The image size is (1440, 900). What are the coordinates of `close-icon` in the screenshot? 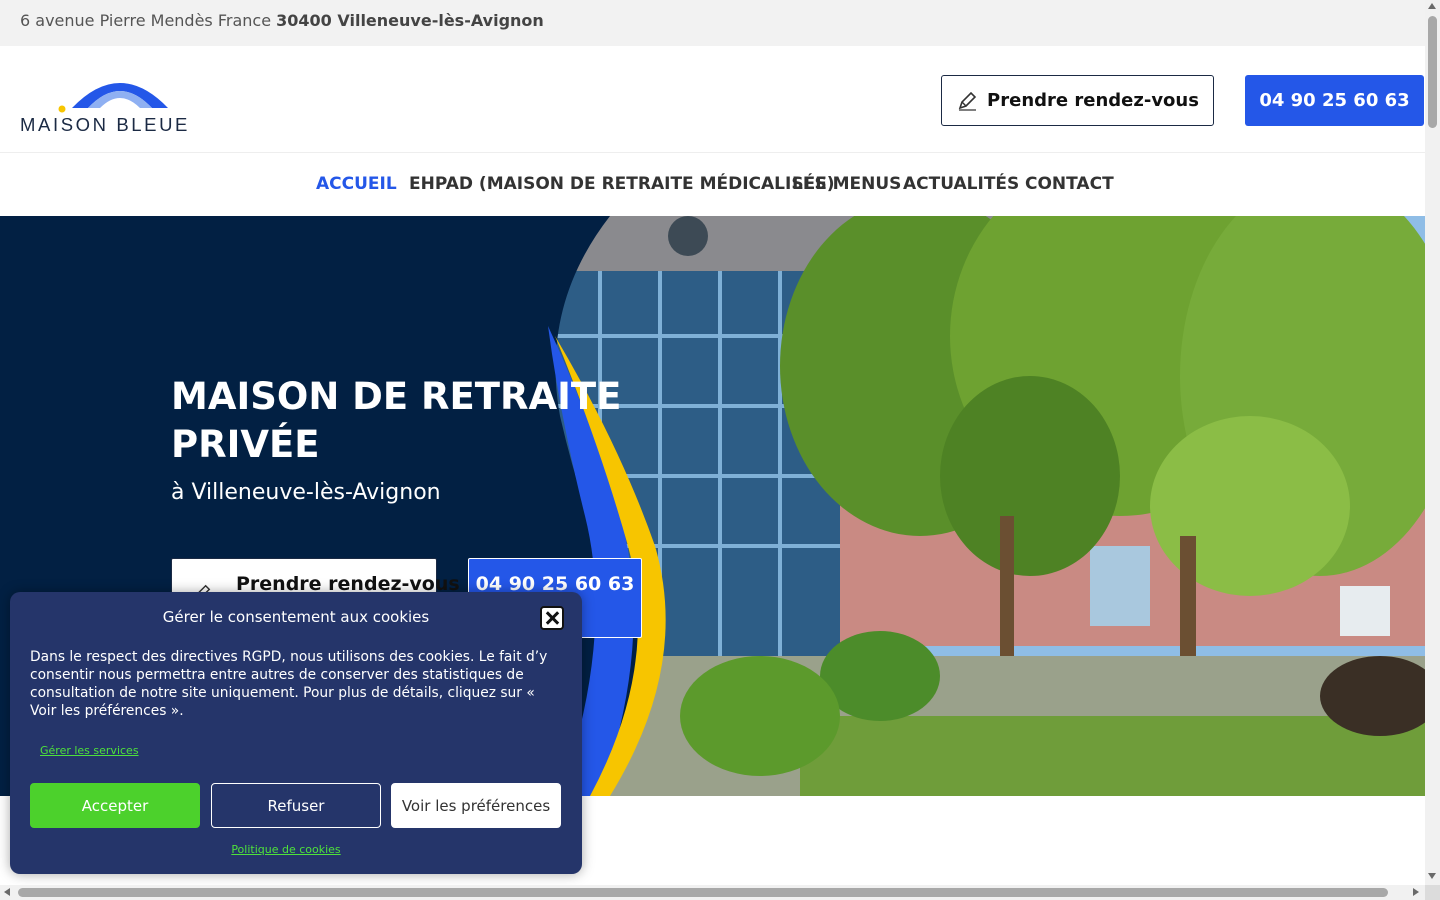 It's located at (552, 618).